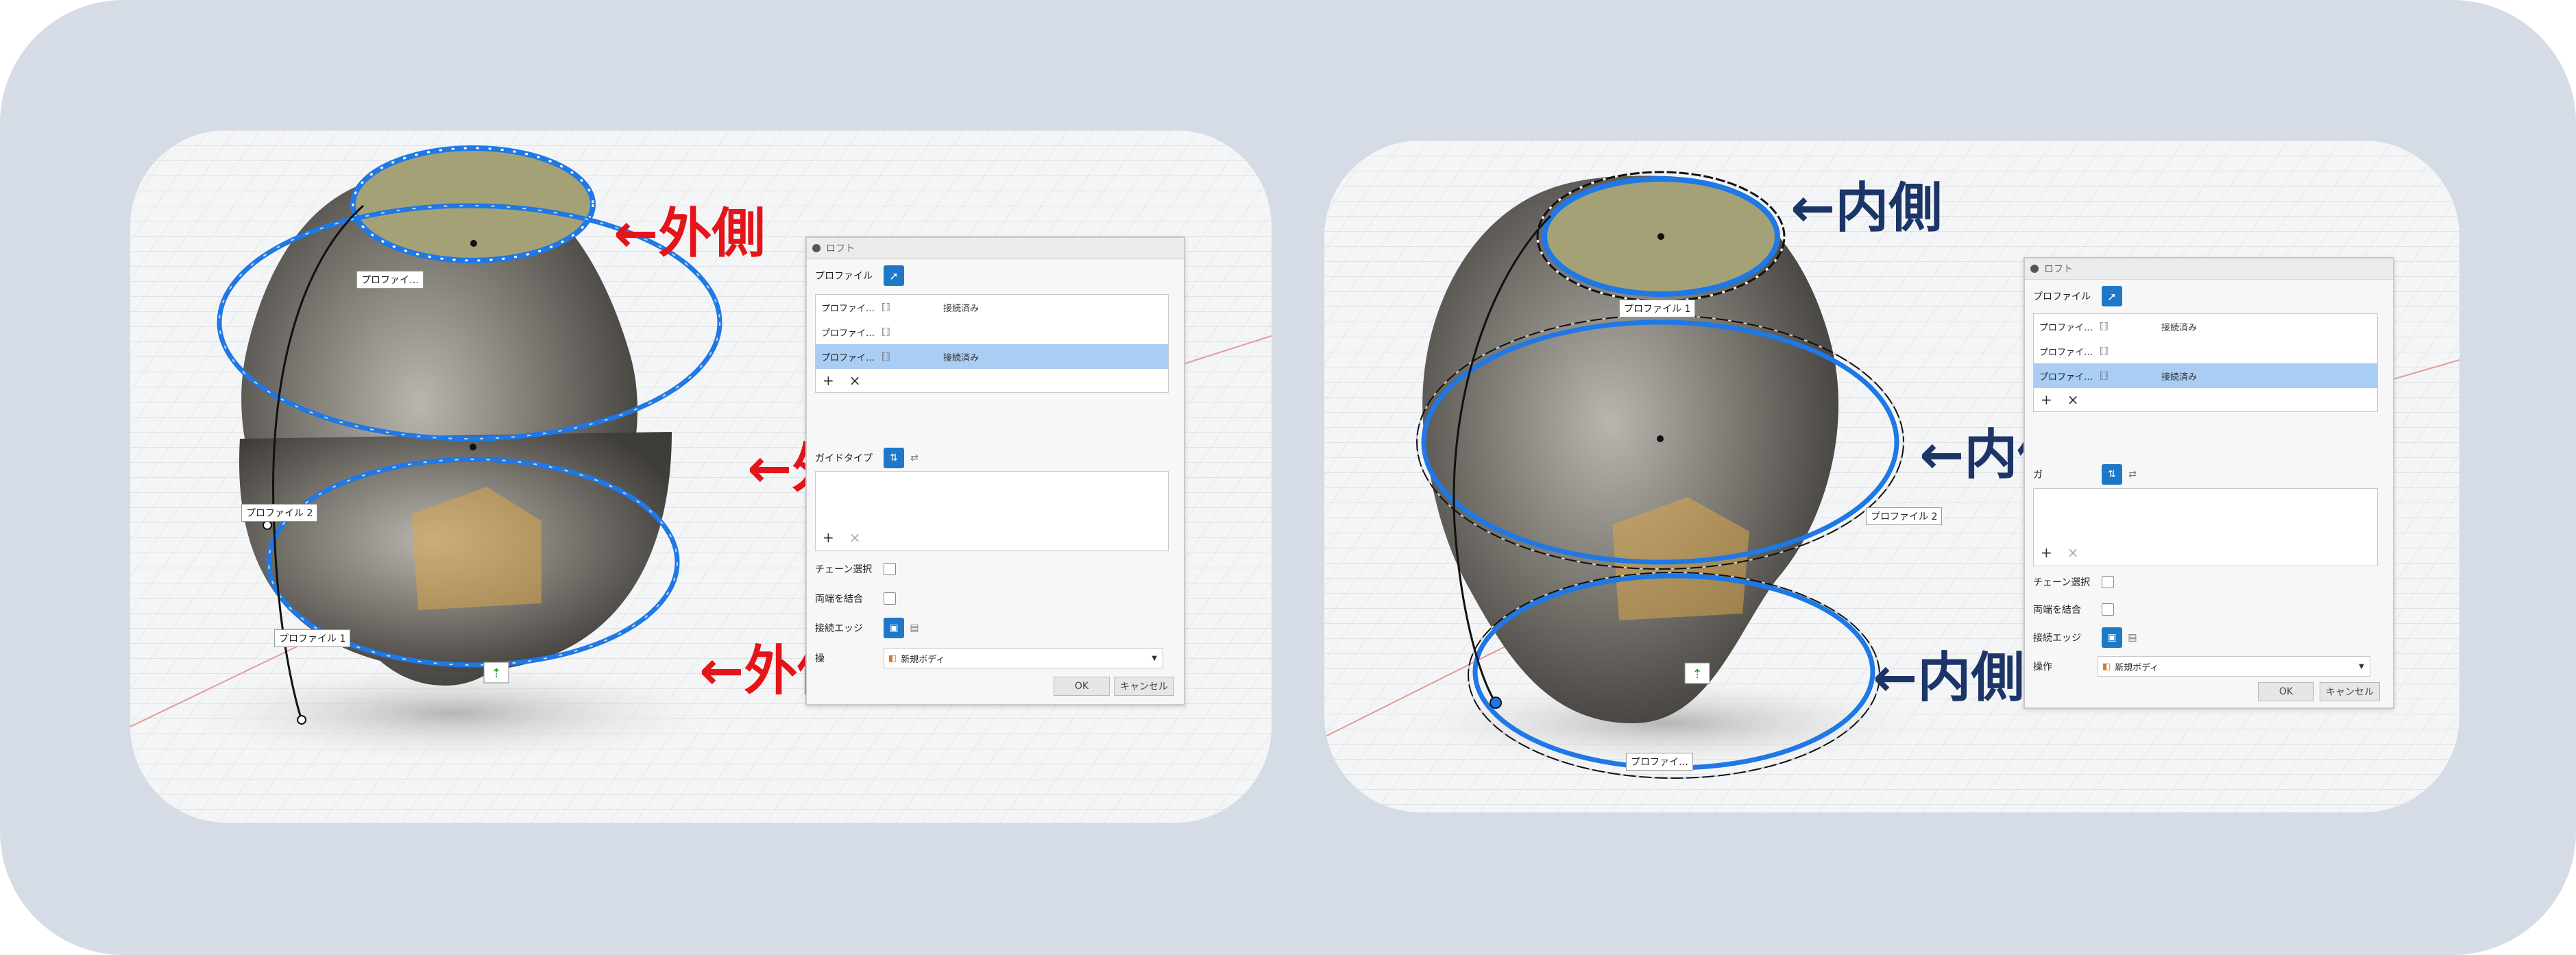 This screenshot has width=2576, height=955. Describe the element at coordinates (1866, 208) in the screenshot. I see `callout-inner-top: ←内側` at that location.